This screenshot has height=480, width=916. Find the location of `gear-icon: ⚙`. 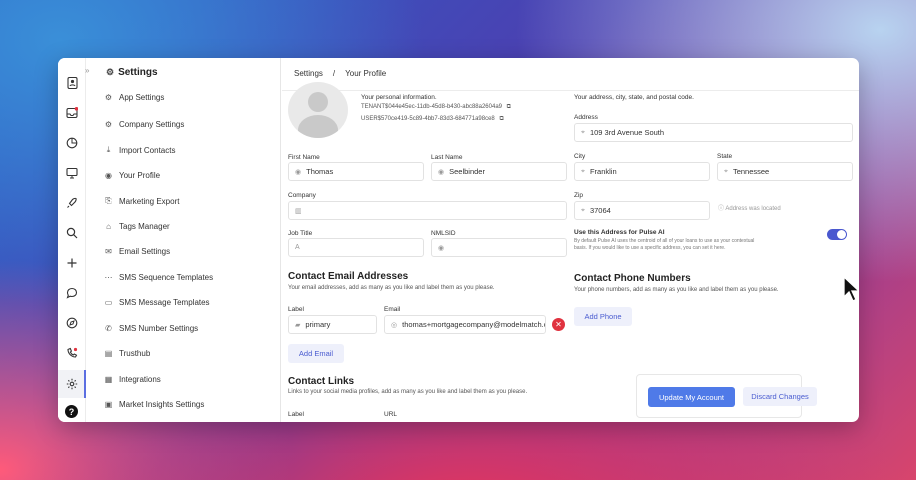

gear-icon: ⚙ is located at coordinates (108, 124).